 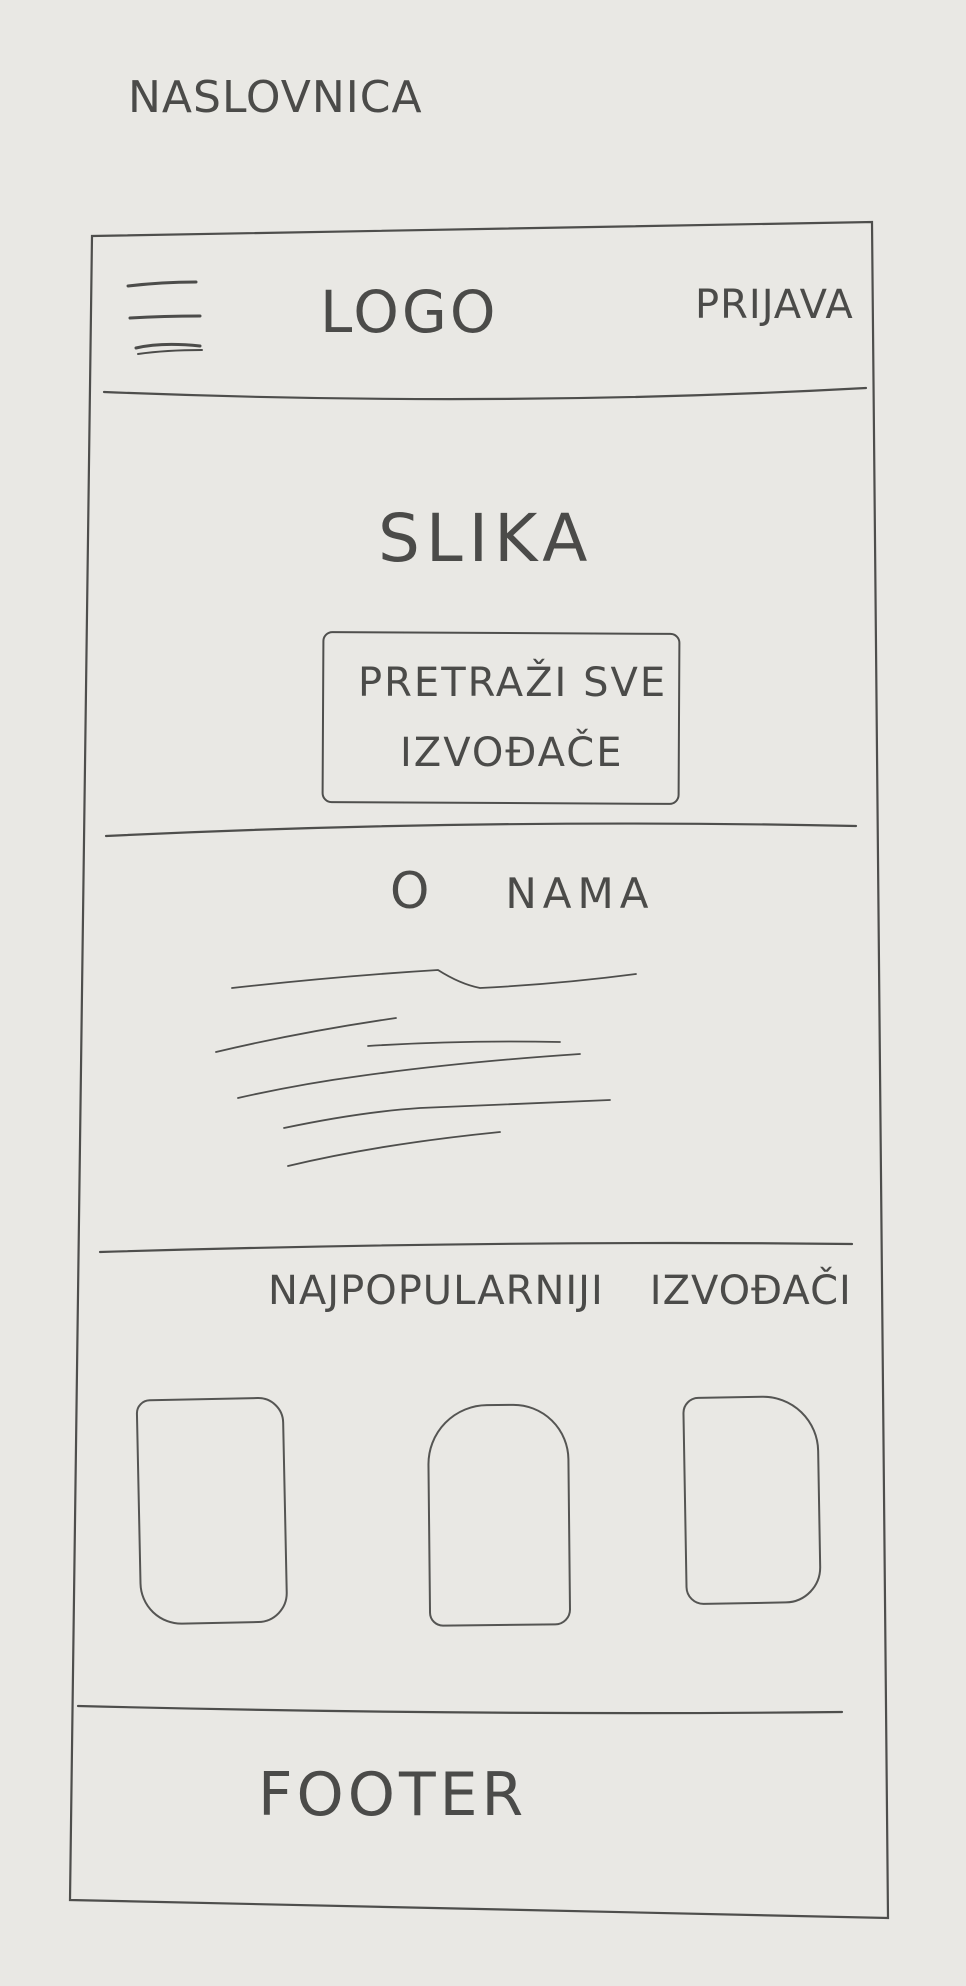 I want to click on header-divider, so click(x=485, y=393).